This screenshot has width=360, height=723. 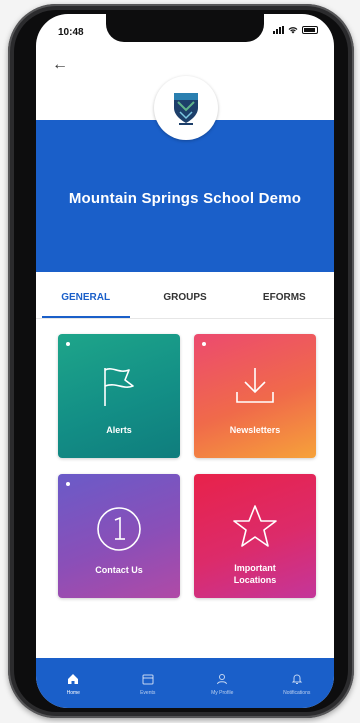 What do you see at coordinates (255, 430) in the screenshot?
I see `newsletters-label: Newsletters` at bounding box center [255, 430].